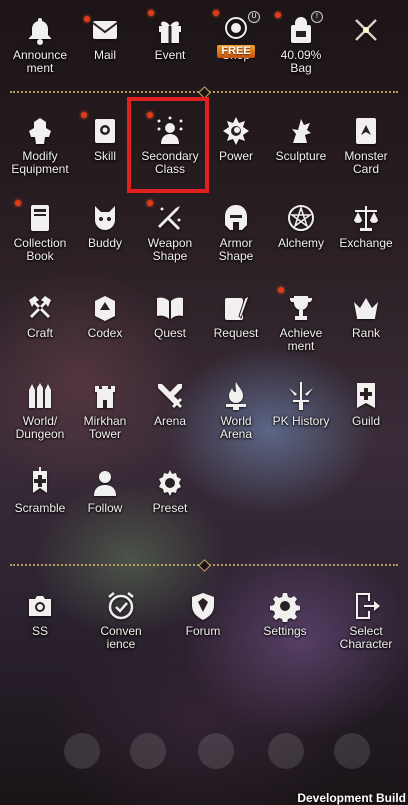  Describe the element at coordinates (40, 427) in the screenshot. I see `menu-item-label: World/ Dungeon` at that location.